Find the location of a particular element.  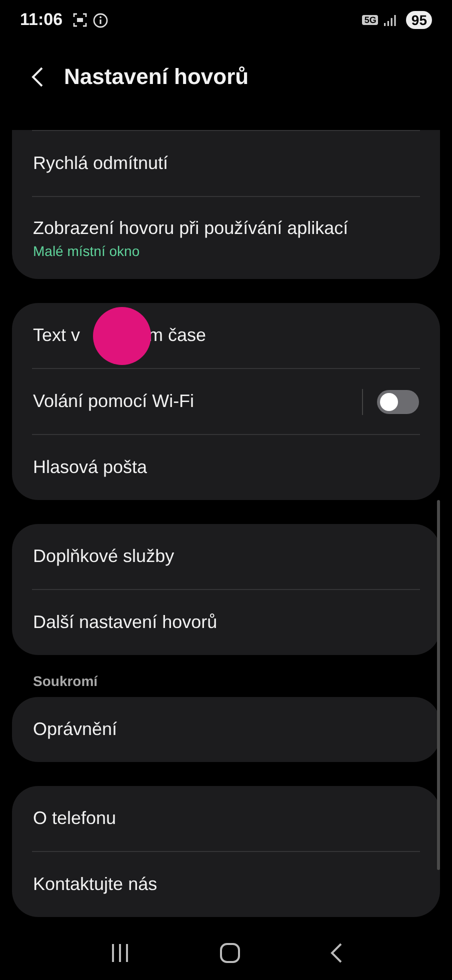

settings-item: Zobrazení hovoru při používání aplikací Malé místní okno is located at coordinates (226, 238).